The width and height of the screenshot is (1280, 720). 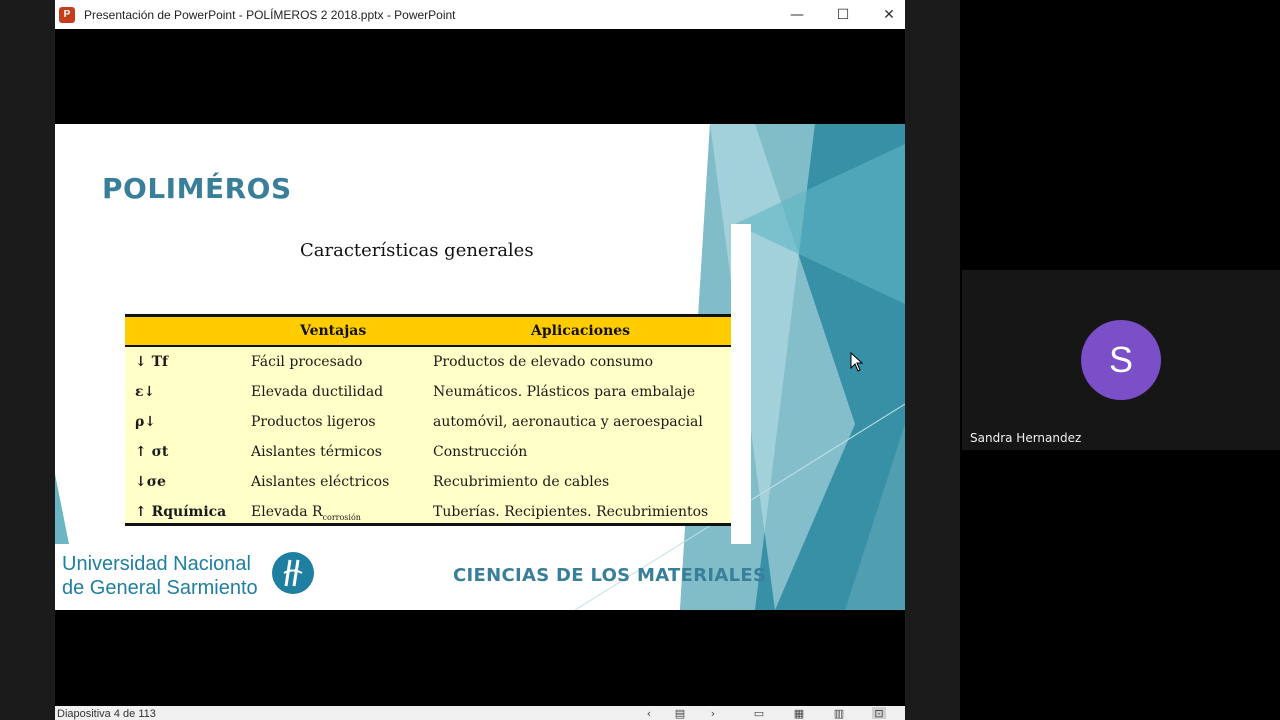 I want to click on property-cell: ↓ Tf, so click(x=152, y=362).